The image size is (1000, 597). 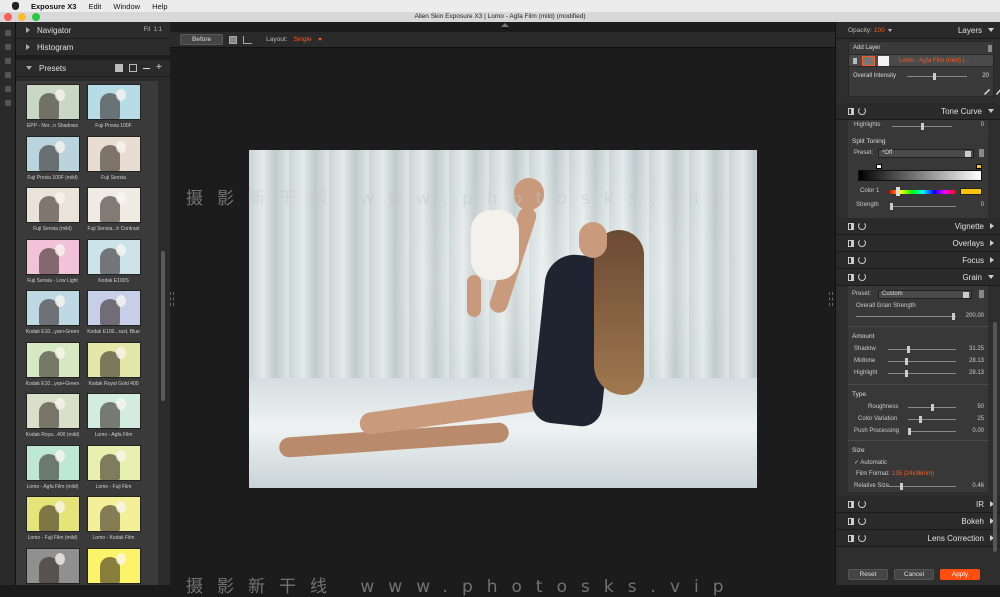 I want to click on preset-item: Kodak E10...yan+Green, so click(x=52, y=365).